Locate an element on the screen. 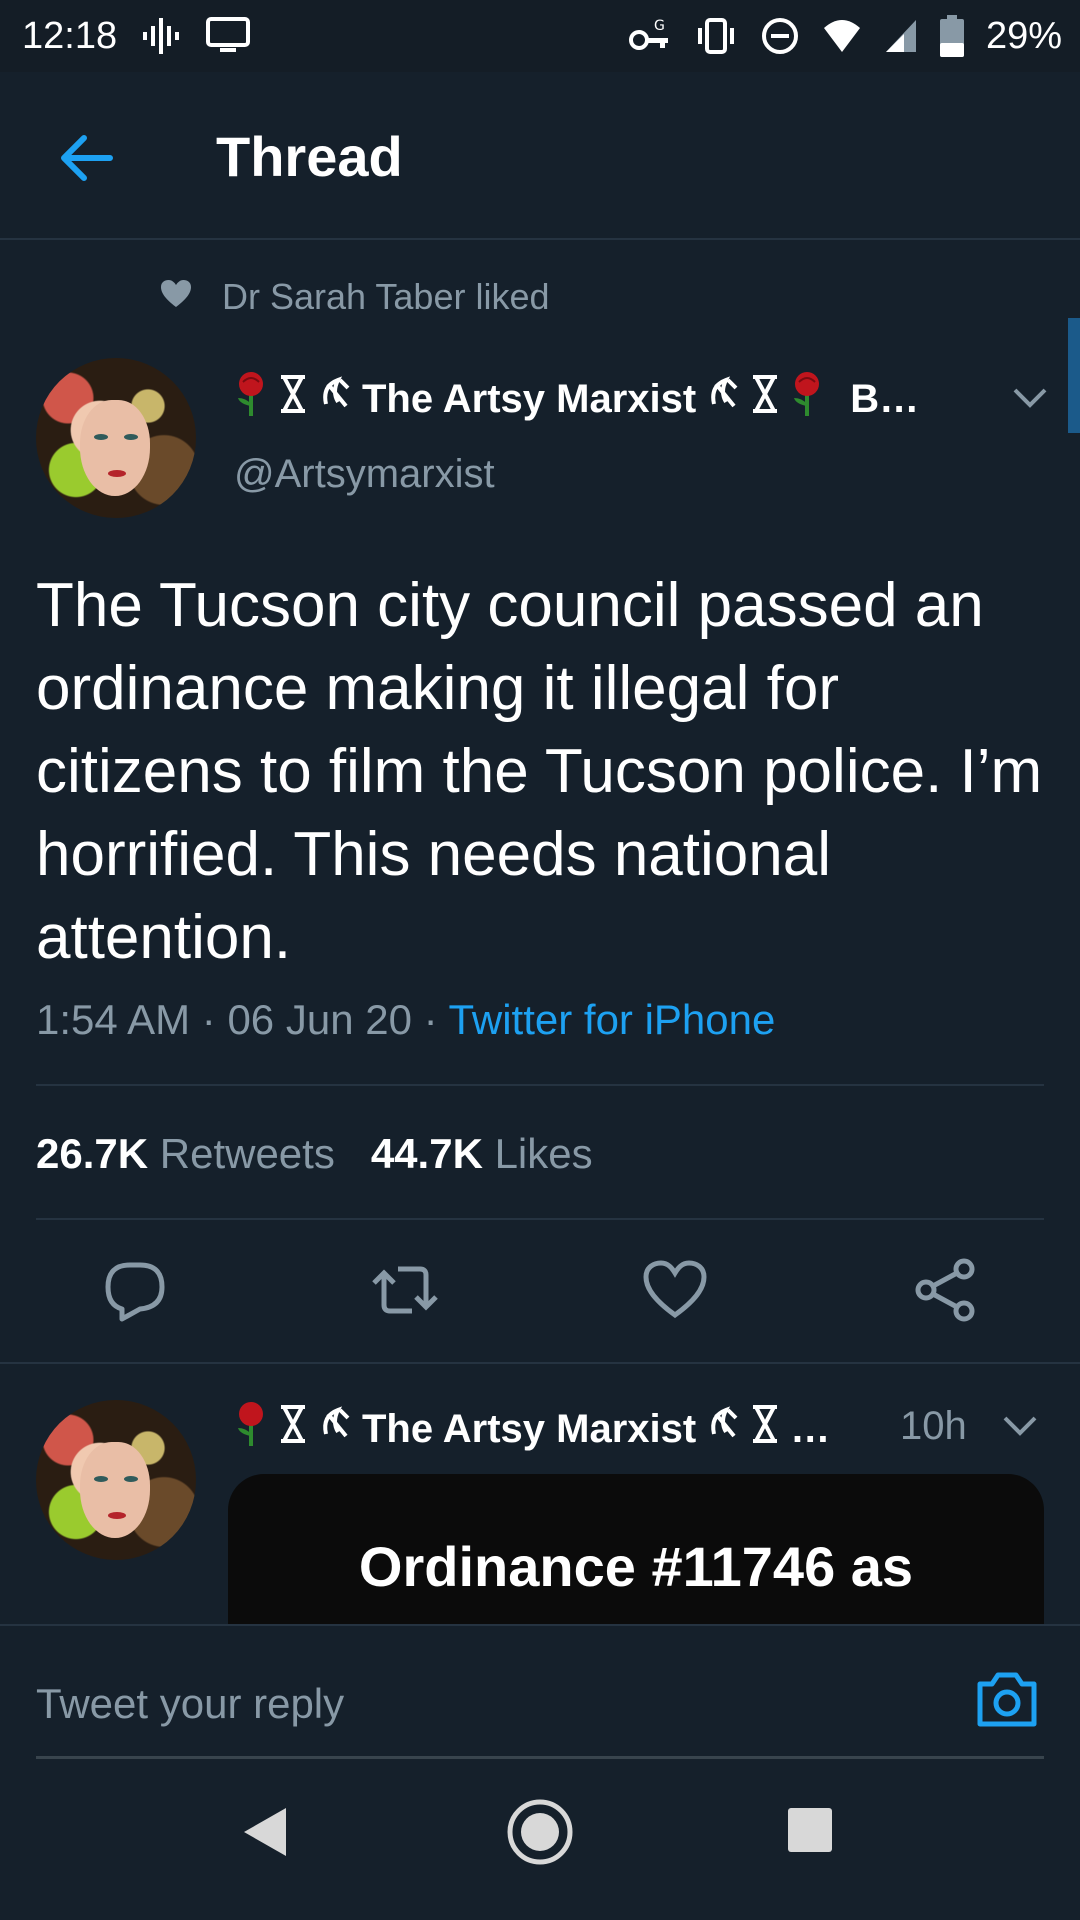  back-arrow-icon is located at coordinates (86, 158).